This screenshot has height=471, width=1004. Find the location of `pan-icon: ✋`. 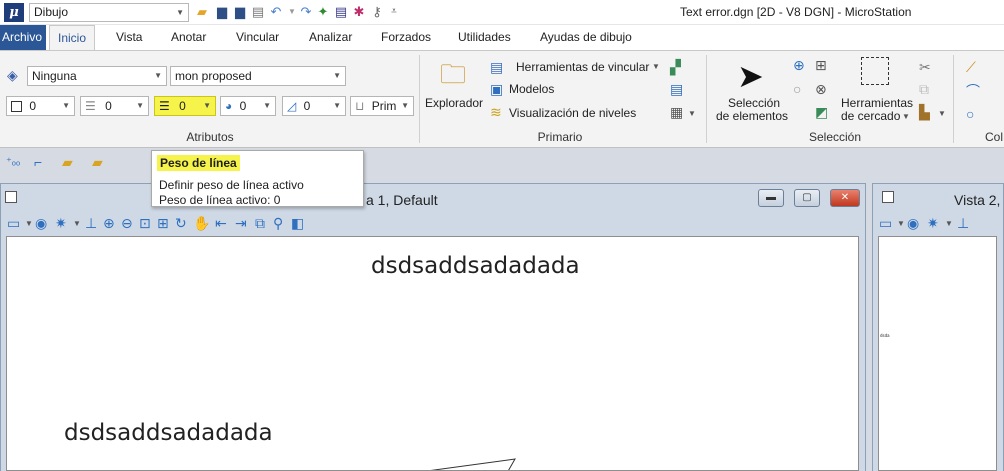

pan-icon: ✋ is located at coordinates (201, 223).